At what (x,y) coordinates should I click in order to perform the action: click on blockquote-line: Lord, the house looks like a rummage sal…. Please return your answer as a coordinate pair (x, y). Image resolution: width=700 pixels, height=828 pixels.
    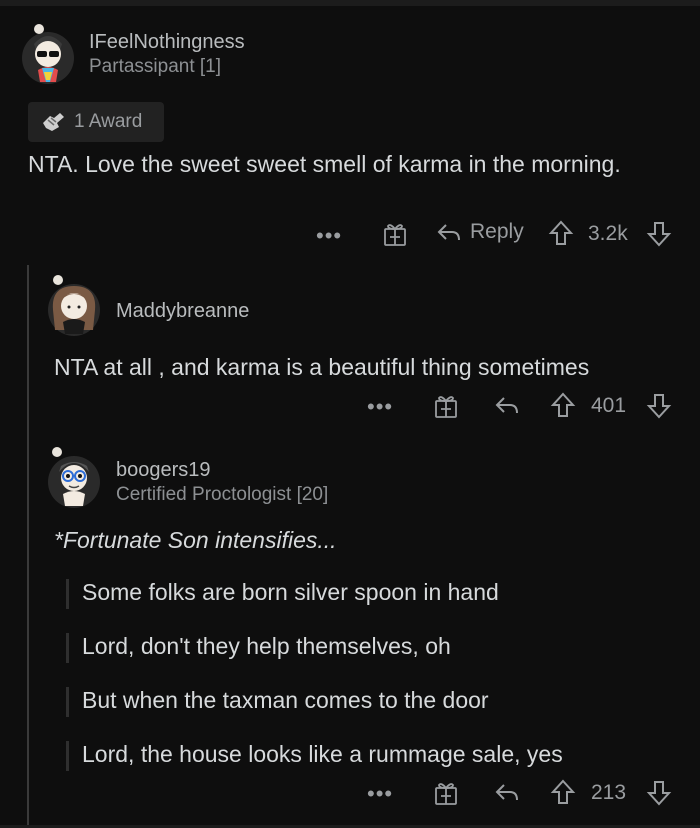
    Looking at the image, I should click on (322, 754).